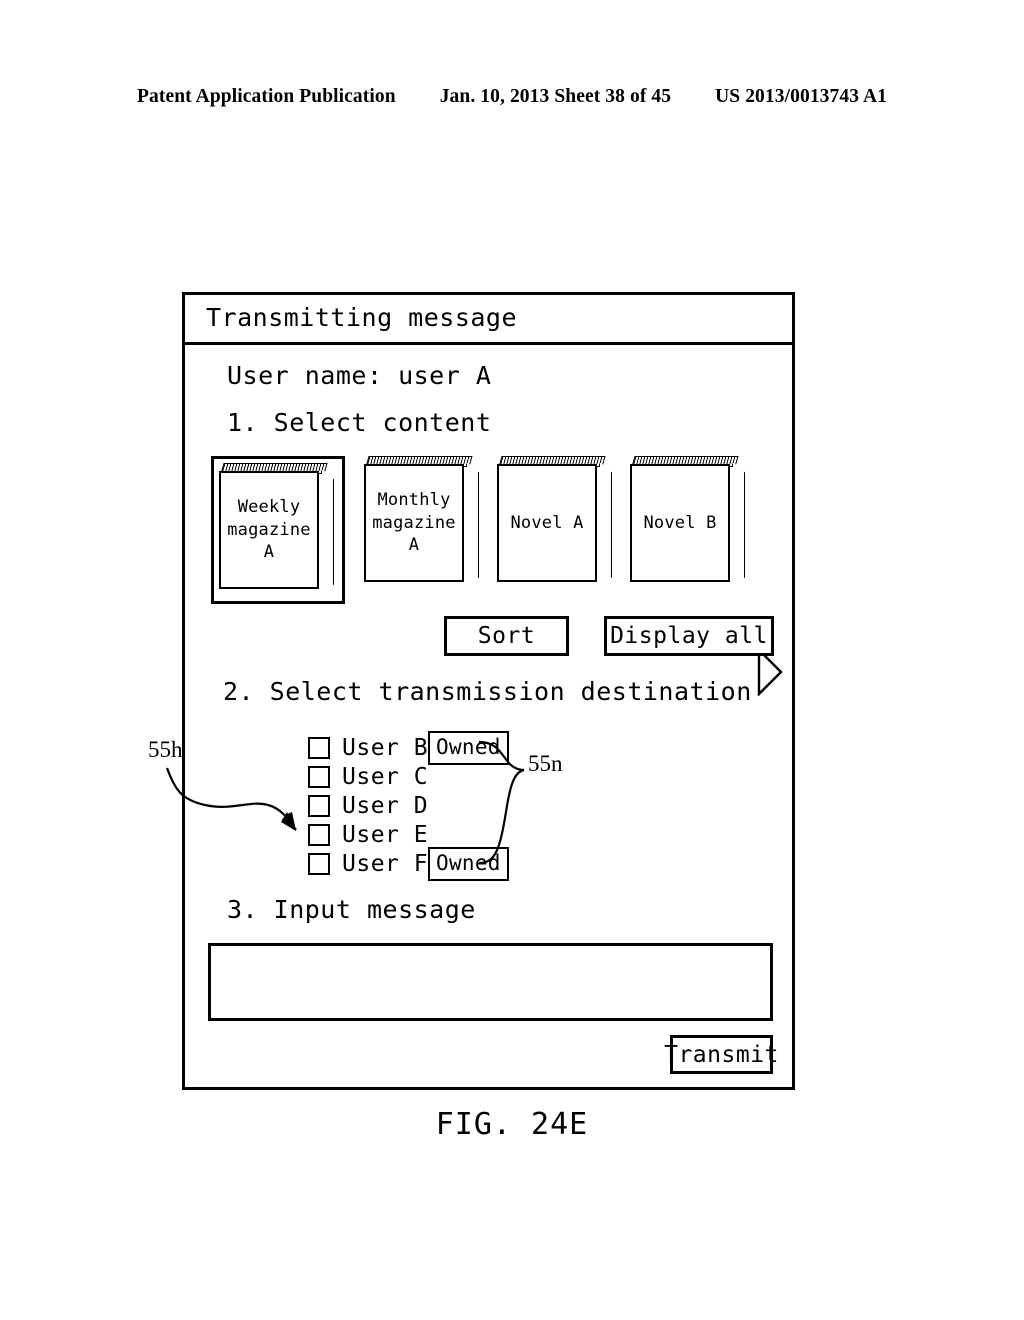  I want to click on message-input, so click(490, 982).